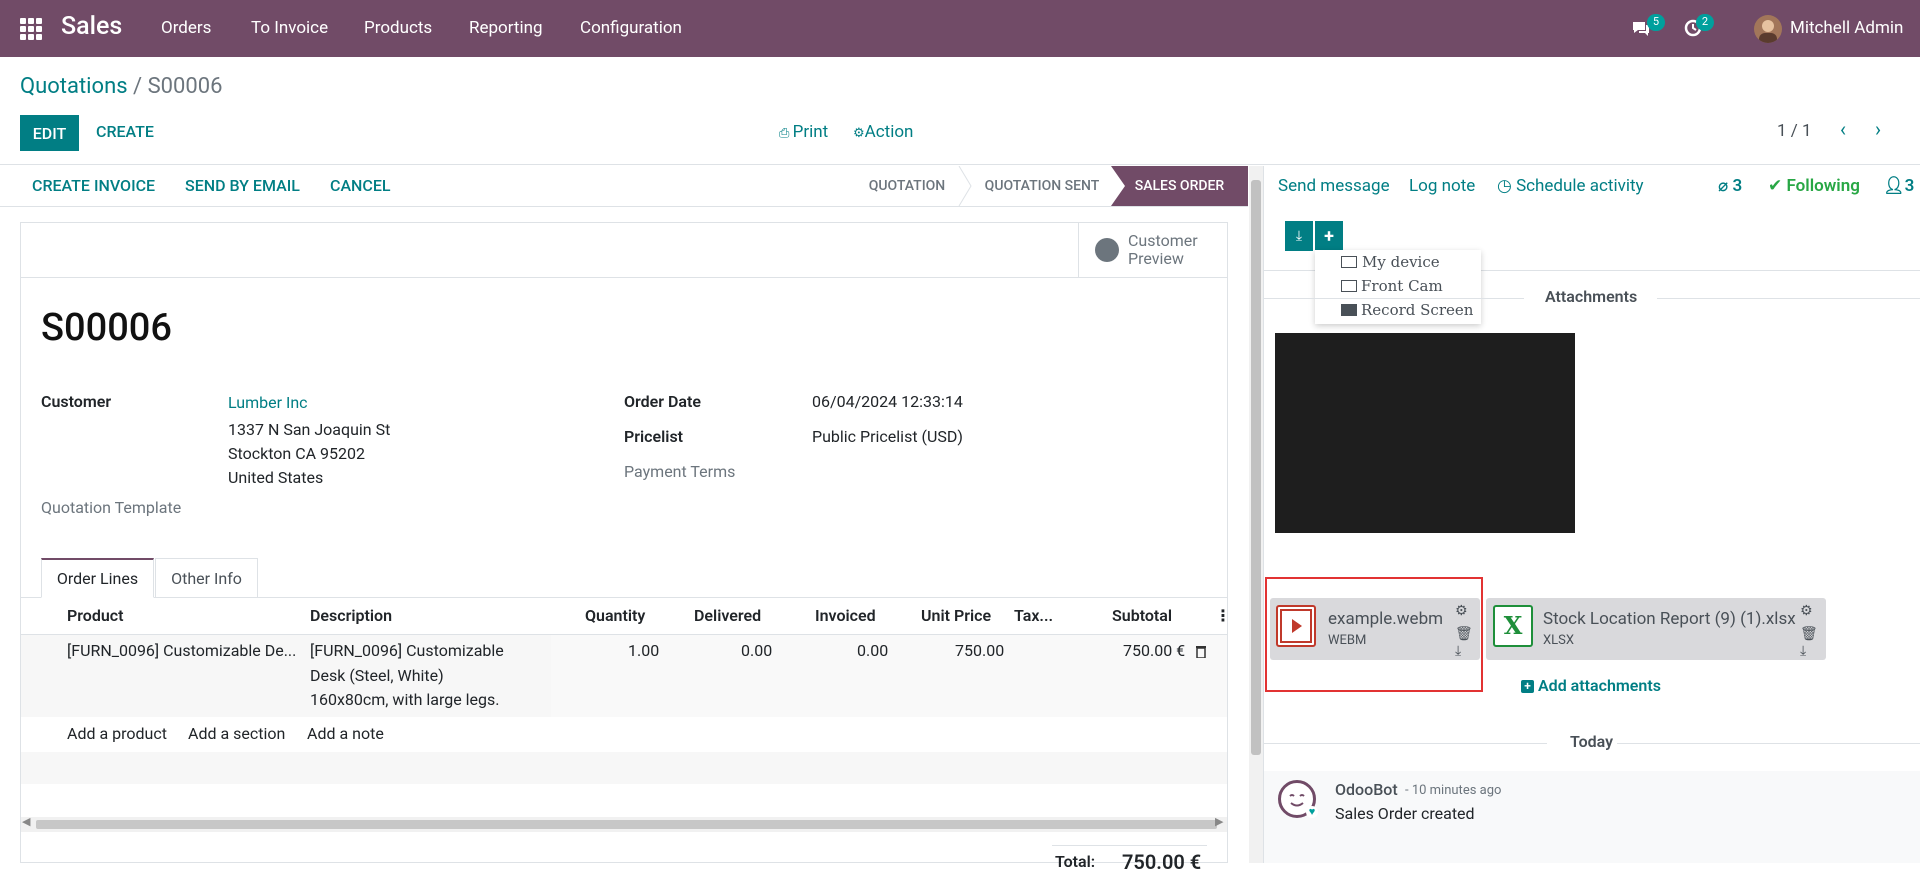 The height and width of the screenshot is (874, 1920). Describe the element at coordinates (206, 578) in the screenshot. I see `tab-other-info: Other Info` at that location.